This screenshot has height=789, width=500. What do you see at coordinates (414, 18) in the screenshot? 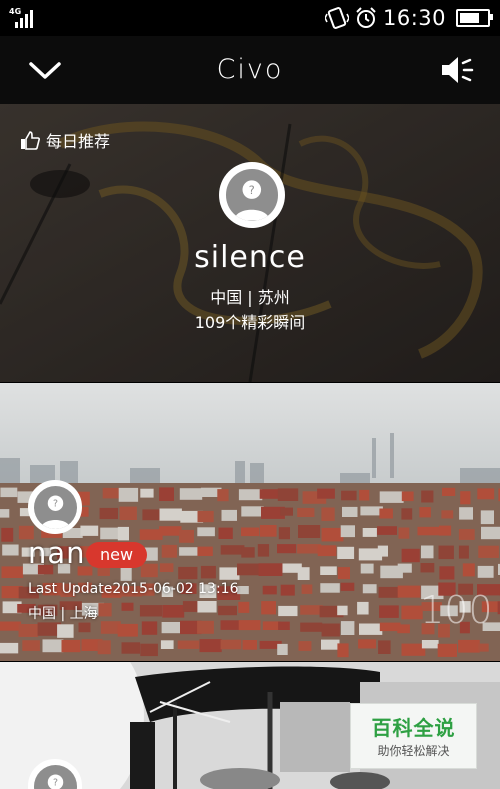
I see `clock: 16:30` at bounding box center [414, 18].